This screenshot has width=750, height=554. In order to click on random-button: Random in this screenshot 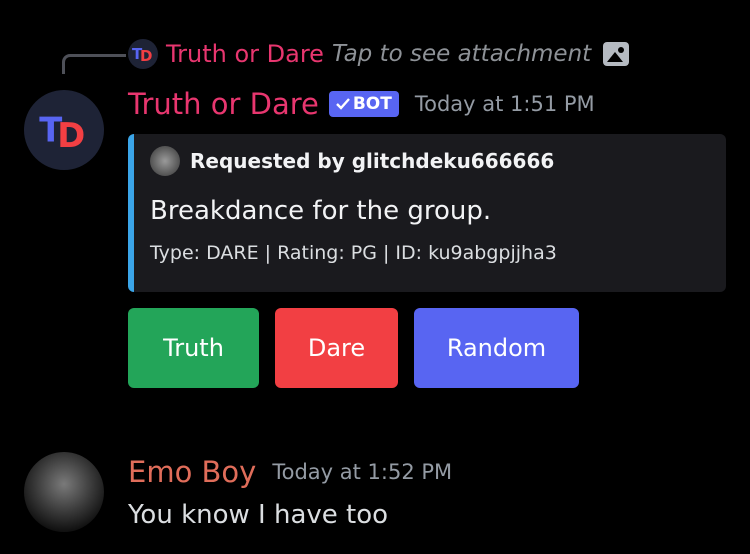, I will do `click(496, 348)`.